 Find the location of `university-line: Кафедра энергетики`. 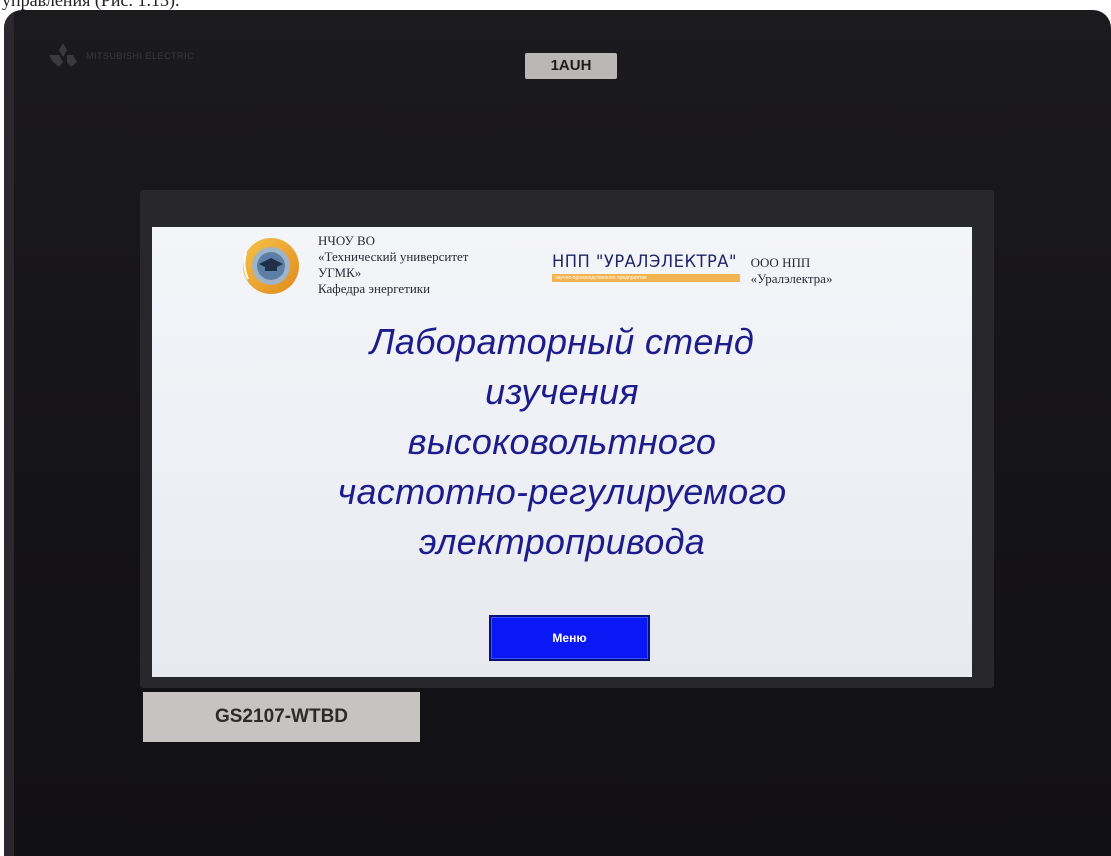

university-line: Кафедра энергетики is located at coordinates (374, 288).